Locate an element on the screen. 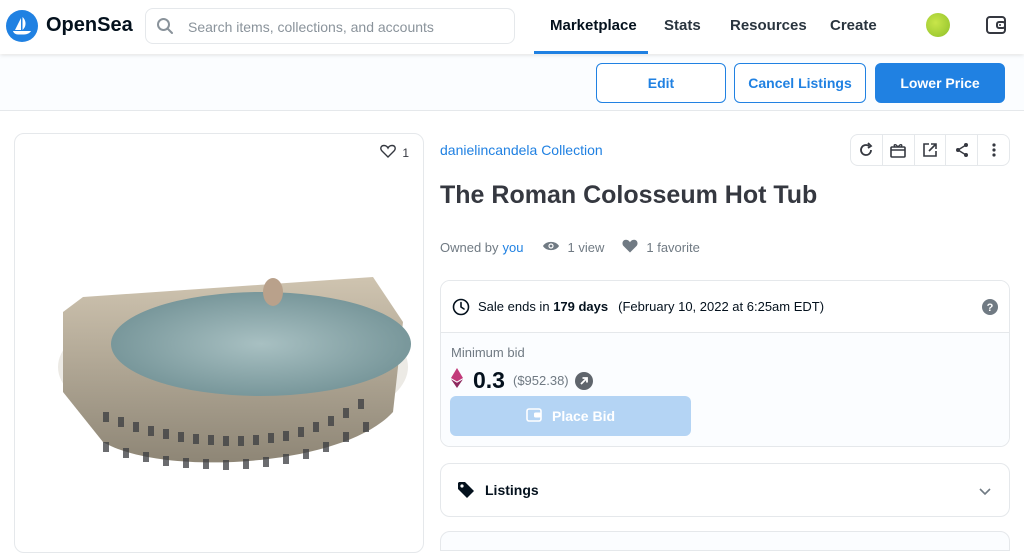 This screenshot has width=1024, height=553. search-input is located at coordinates (343, 27).